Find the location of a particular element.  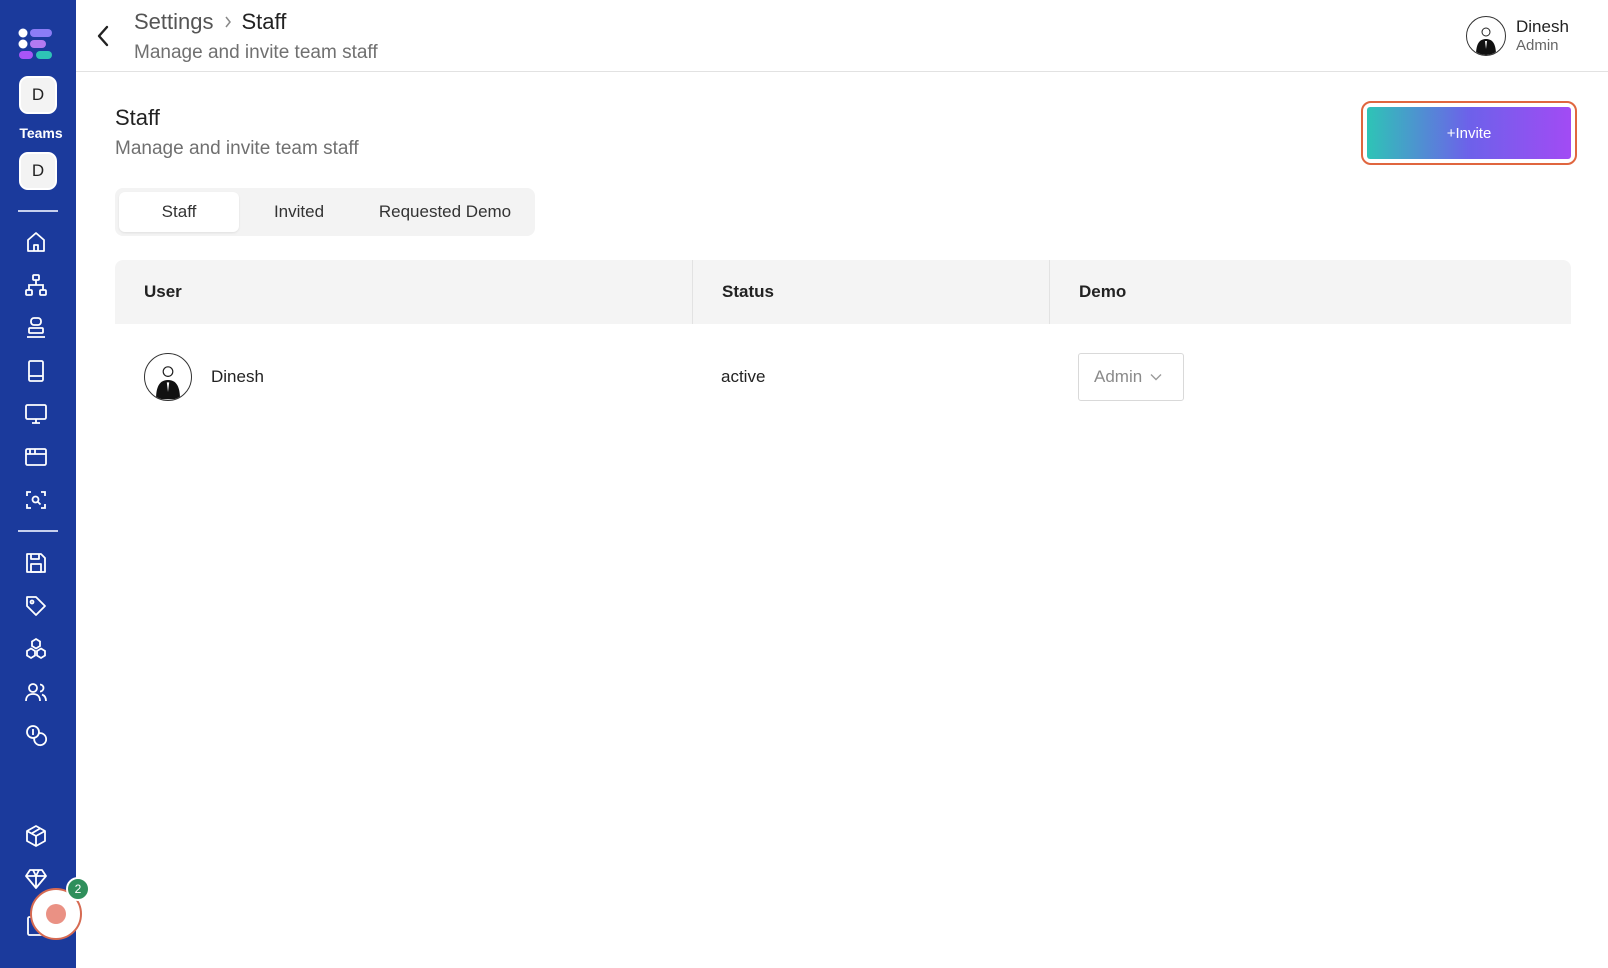

tab-invited: Invited is located at coordinates (299, 212).